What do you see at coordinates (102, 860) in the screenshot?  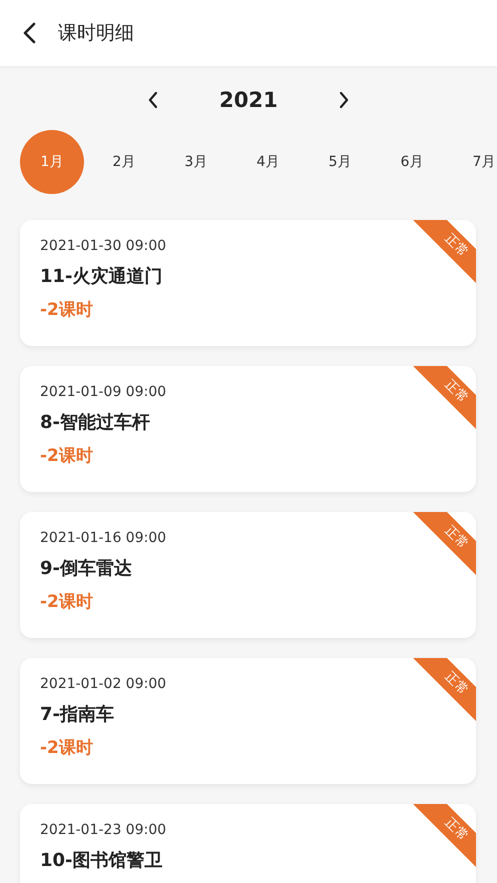 I see `record-title: 10-图书馆警卫` at bounding box center [102, 860].